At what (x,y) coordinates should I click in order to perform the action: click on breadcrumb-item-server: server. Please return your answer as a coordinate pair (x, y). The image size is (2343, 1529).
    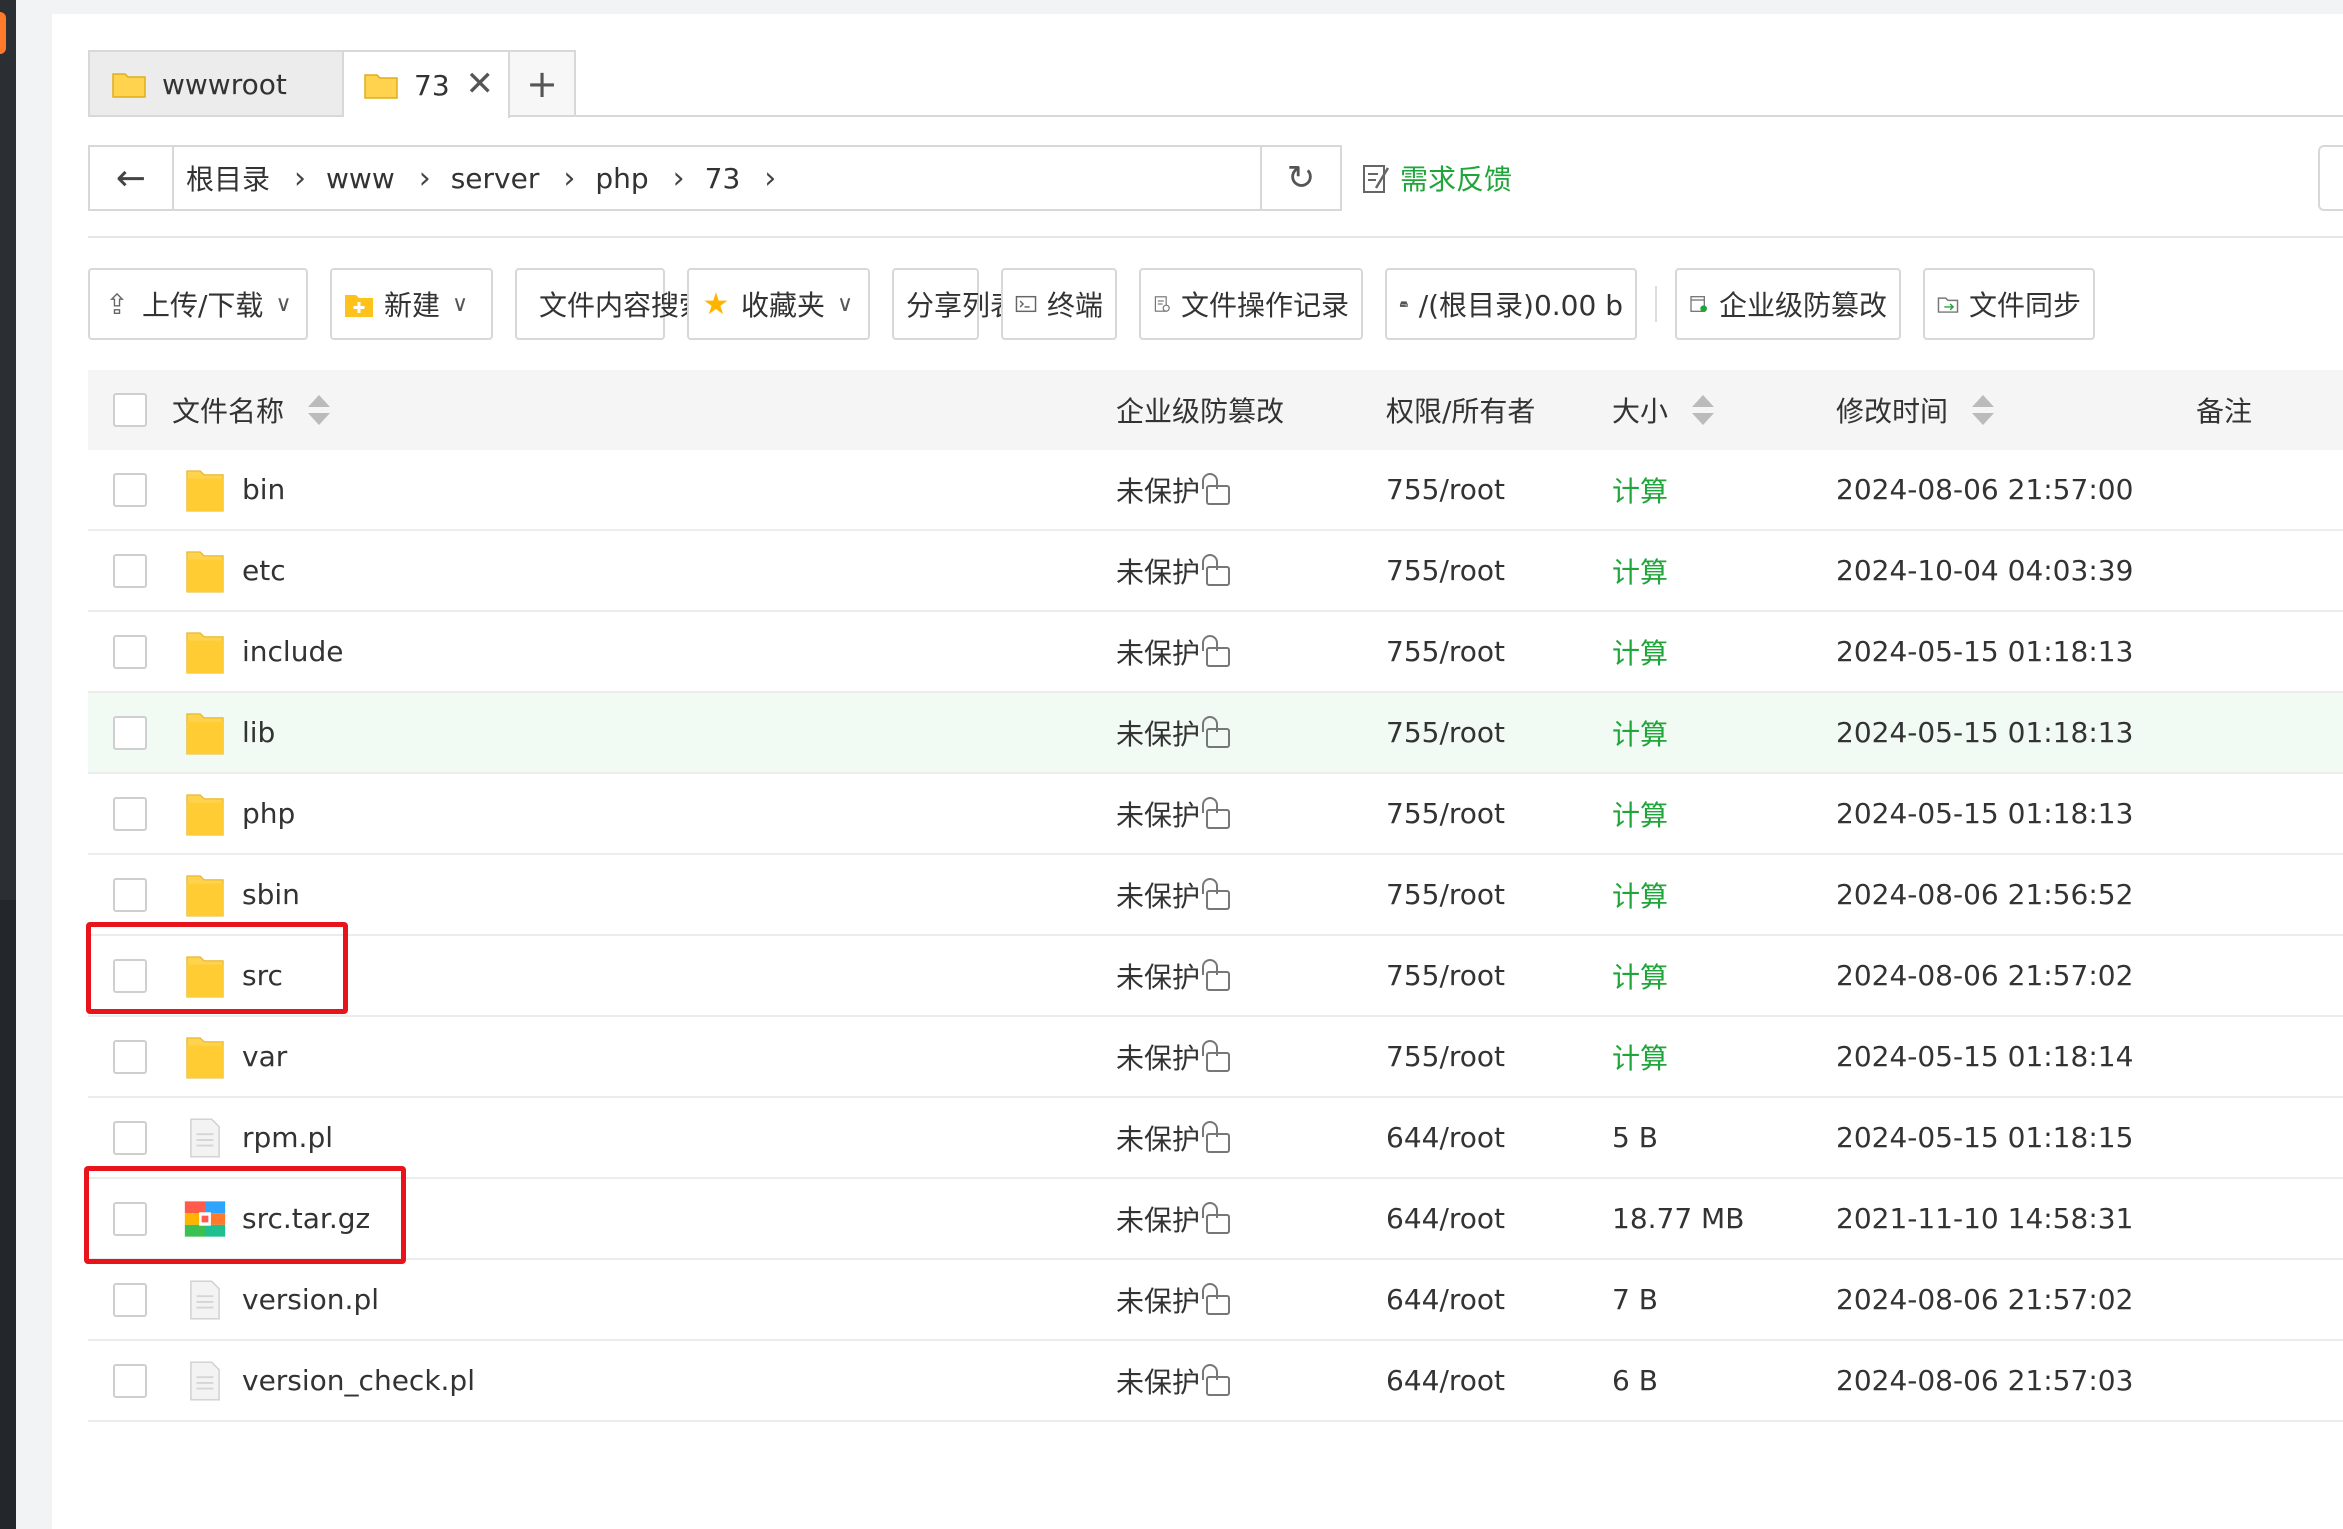
    Looking at the image, I should click on (495, 178).